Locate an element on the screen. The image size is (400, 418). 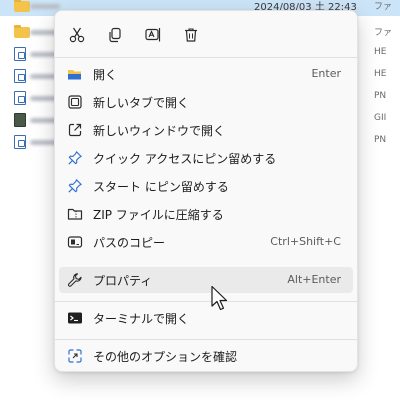
cut-button is located at coordinates (77, 35).